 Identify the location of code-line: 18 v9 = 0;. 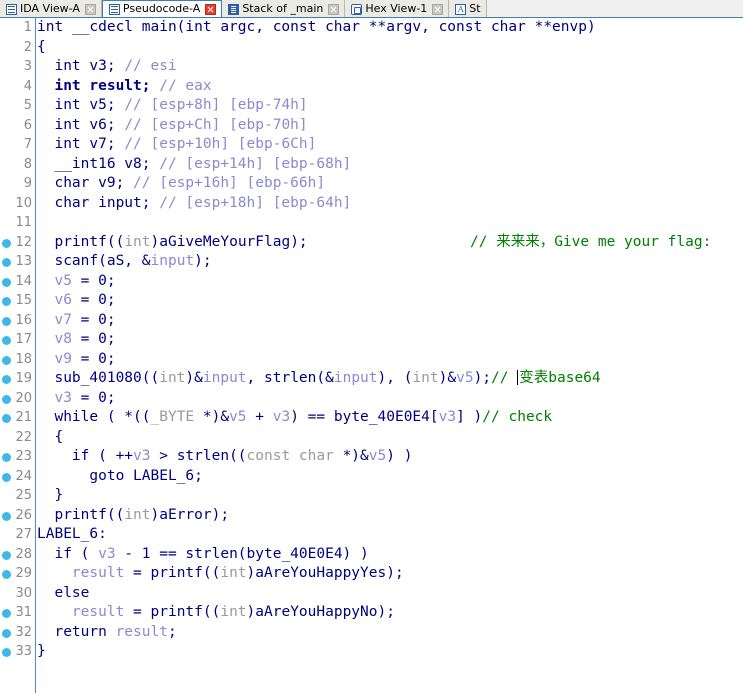
(371, 360).